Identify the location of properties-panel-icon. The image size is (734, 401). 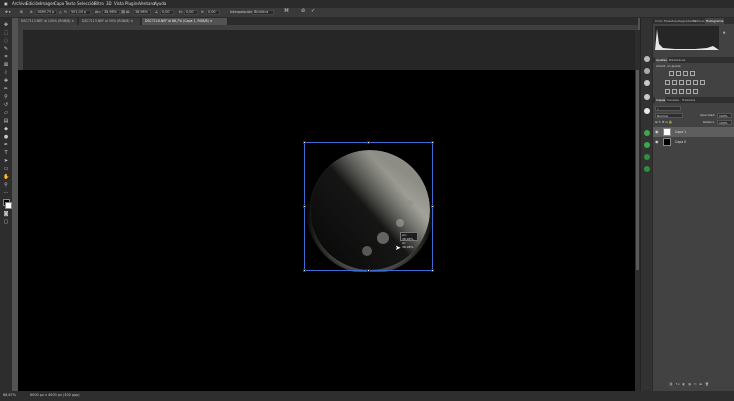
(647, 71).